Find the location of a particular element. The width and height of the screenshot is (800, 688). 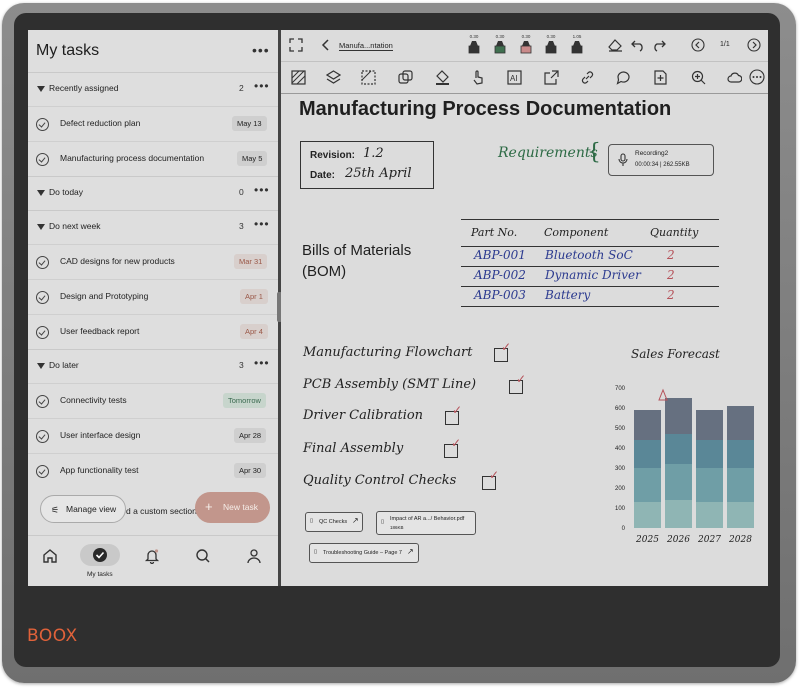

add-section-link: d a custom section is located at coordinates (161, 511).